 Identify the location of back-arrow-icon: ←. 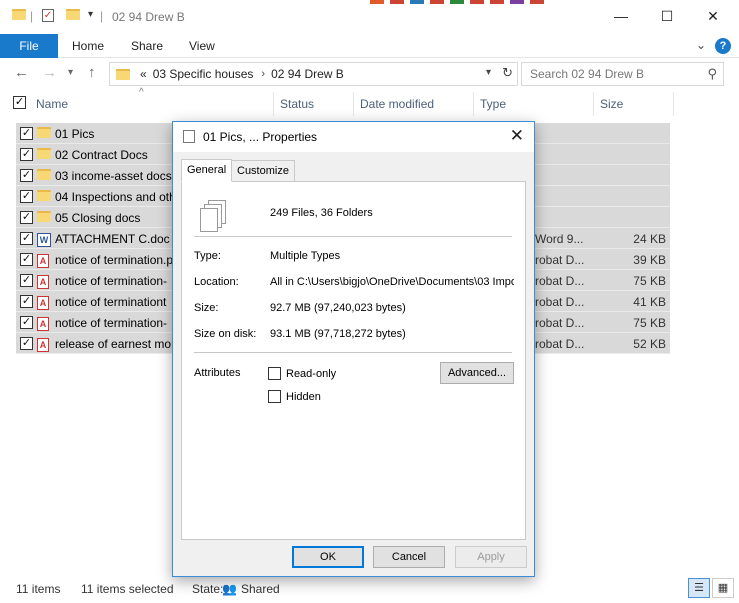
(21, 72).